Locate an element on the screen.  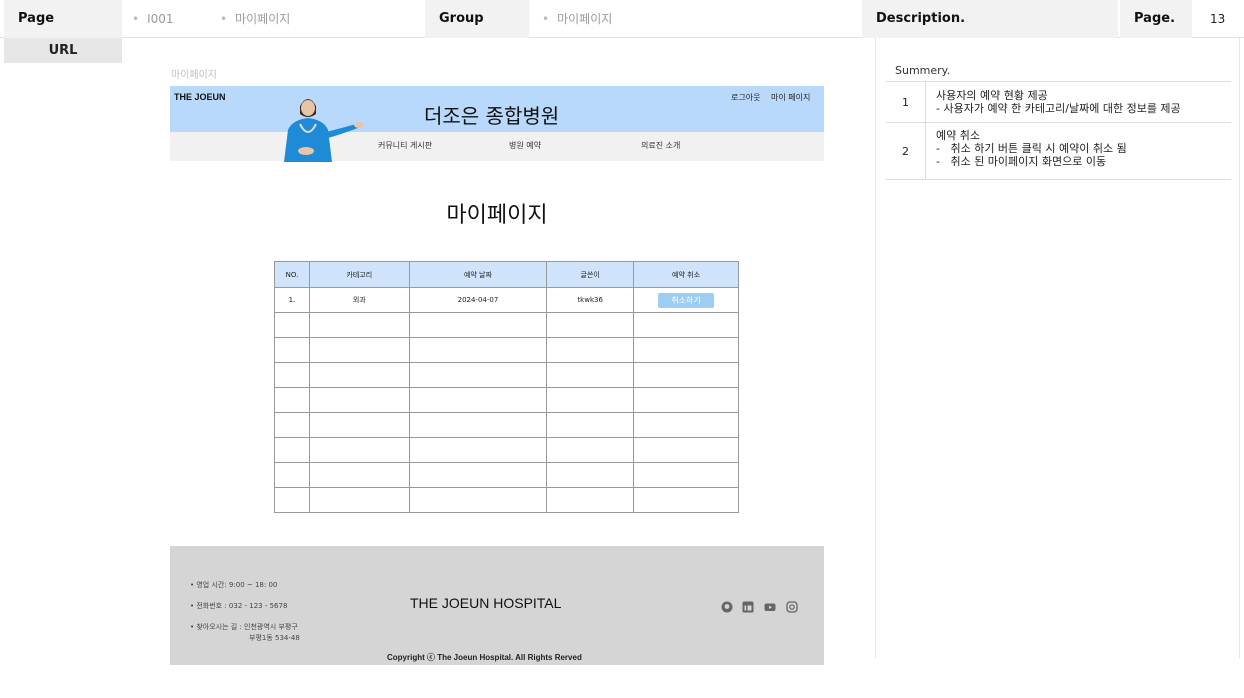
group-label: Group is located at coordinates (477, 19).